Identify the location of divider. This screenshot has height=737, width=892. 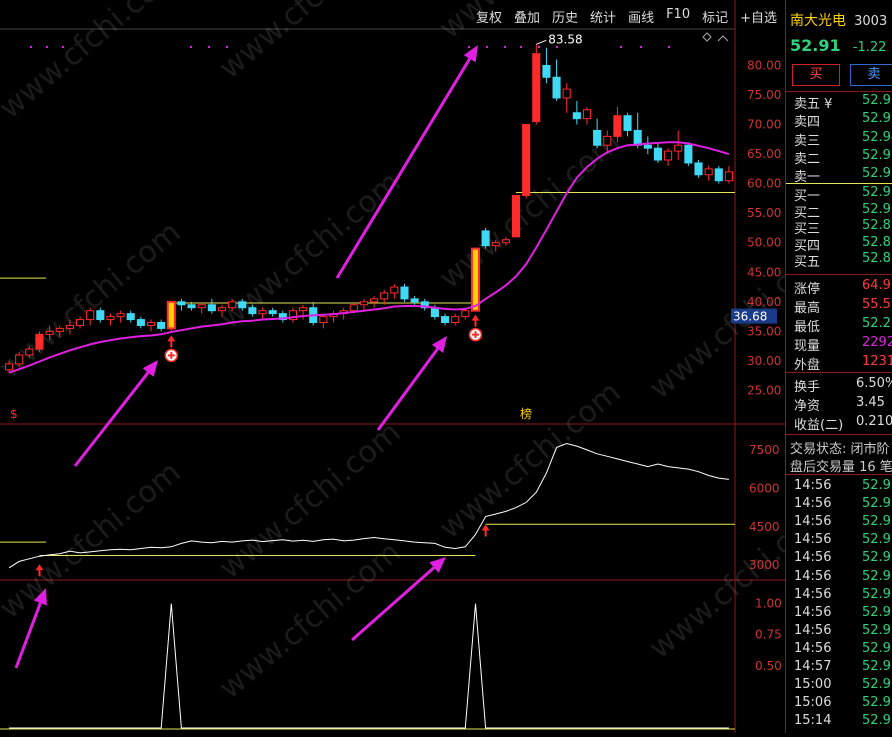
(839, 434).